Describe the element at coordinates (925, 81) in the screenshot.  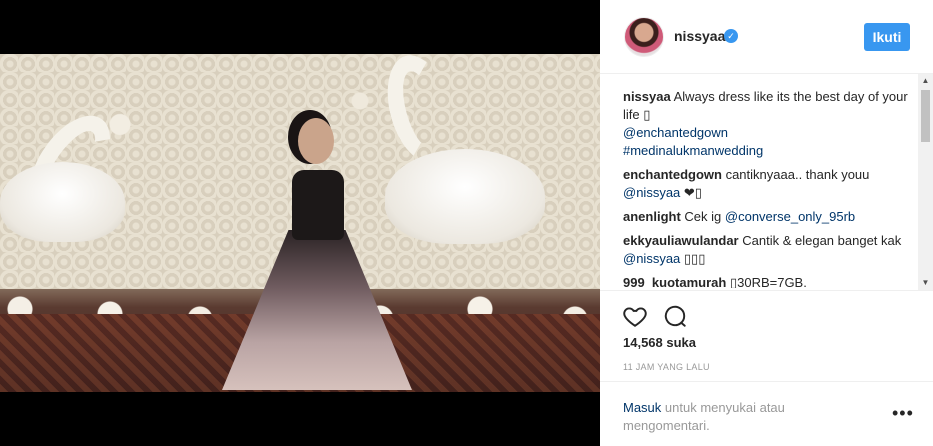
I see `scroll-up-arrow-icon: ▲` at that location.